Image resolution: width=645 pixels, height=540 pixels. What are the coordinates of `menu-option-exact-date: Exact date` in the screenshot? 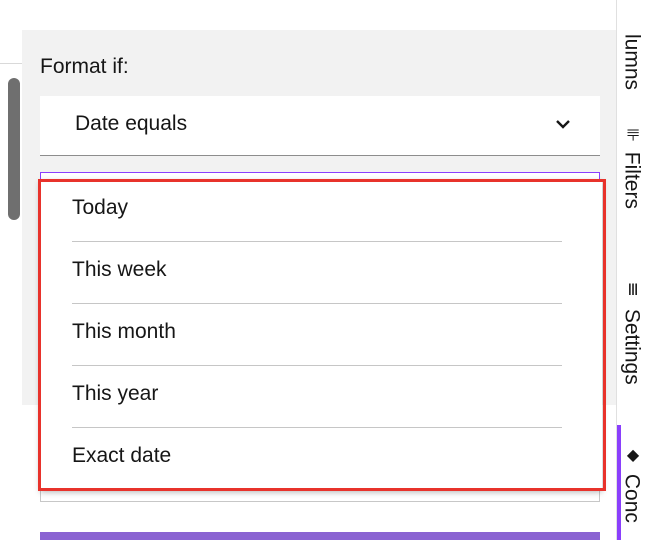 It's located at (317, 459).